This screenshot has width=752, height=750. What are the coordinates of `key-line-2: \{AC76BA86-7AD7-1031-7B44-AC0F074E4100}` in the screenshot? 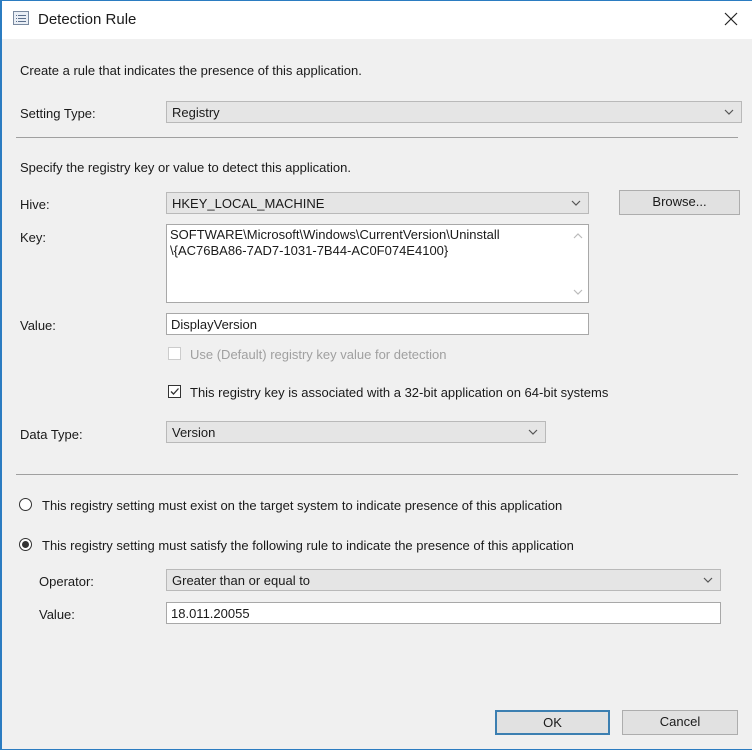 It's located at (309, 250).